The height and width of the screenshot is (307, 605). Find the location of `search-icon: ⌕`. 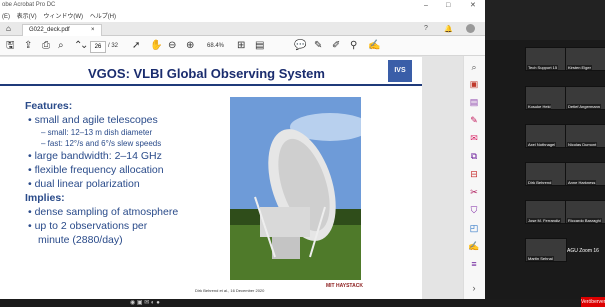

search-icon: ⌕ is located at coordinates (474, 67).